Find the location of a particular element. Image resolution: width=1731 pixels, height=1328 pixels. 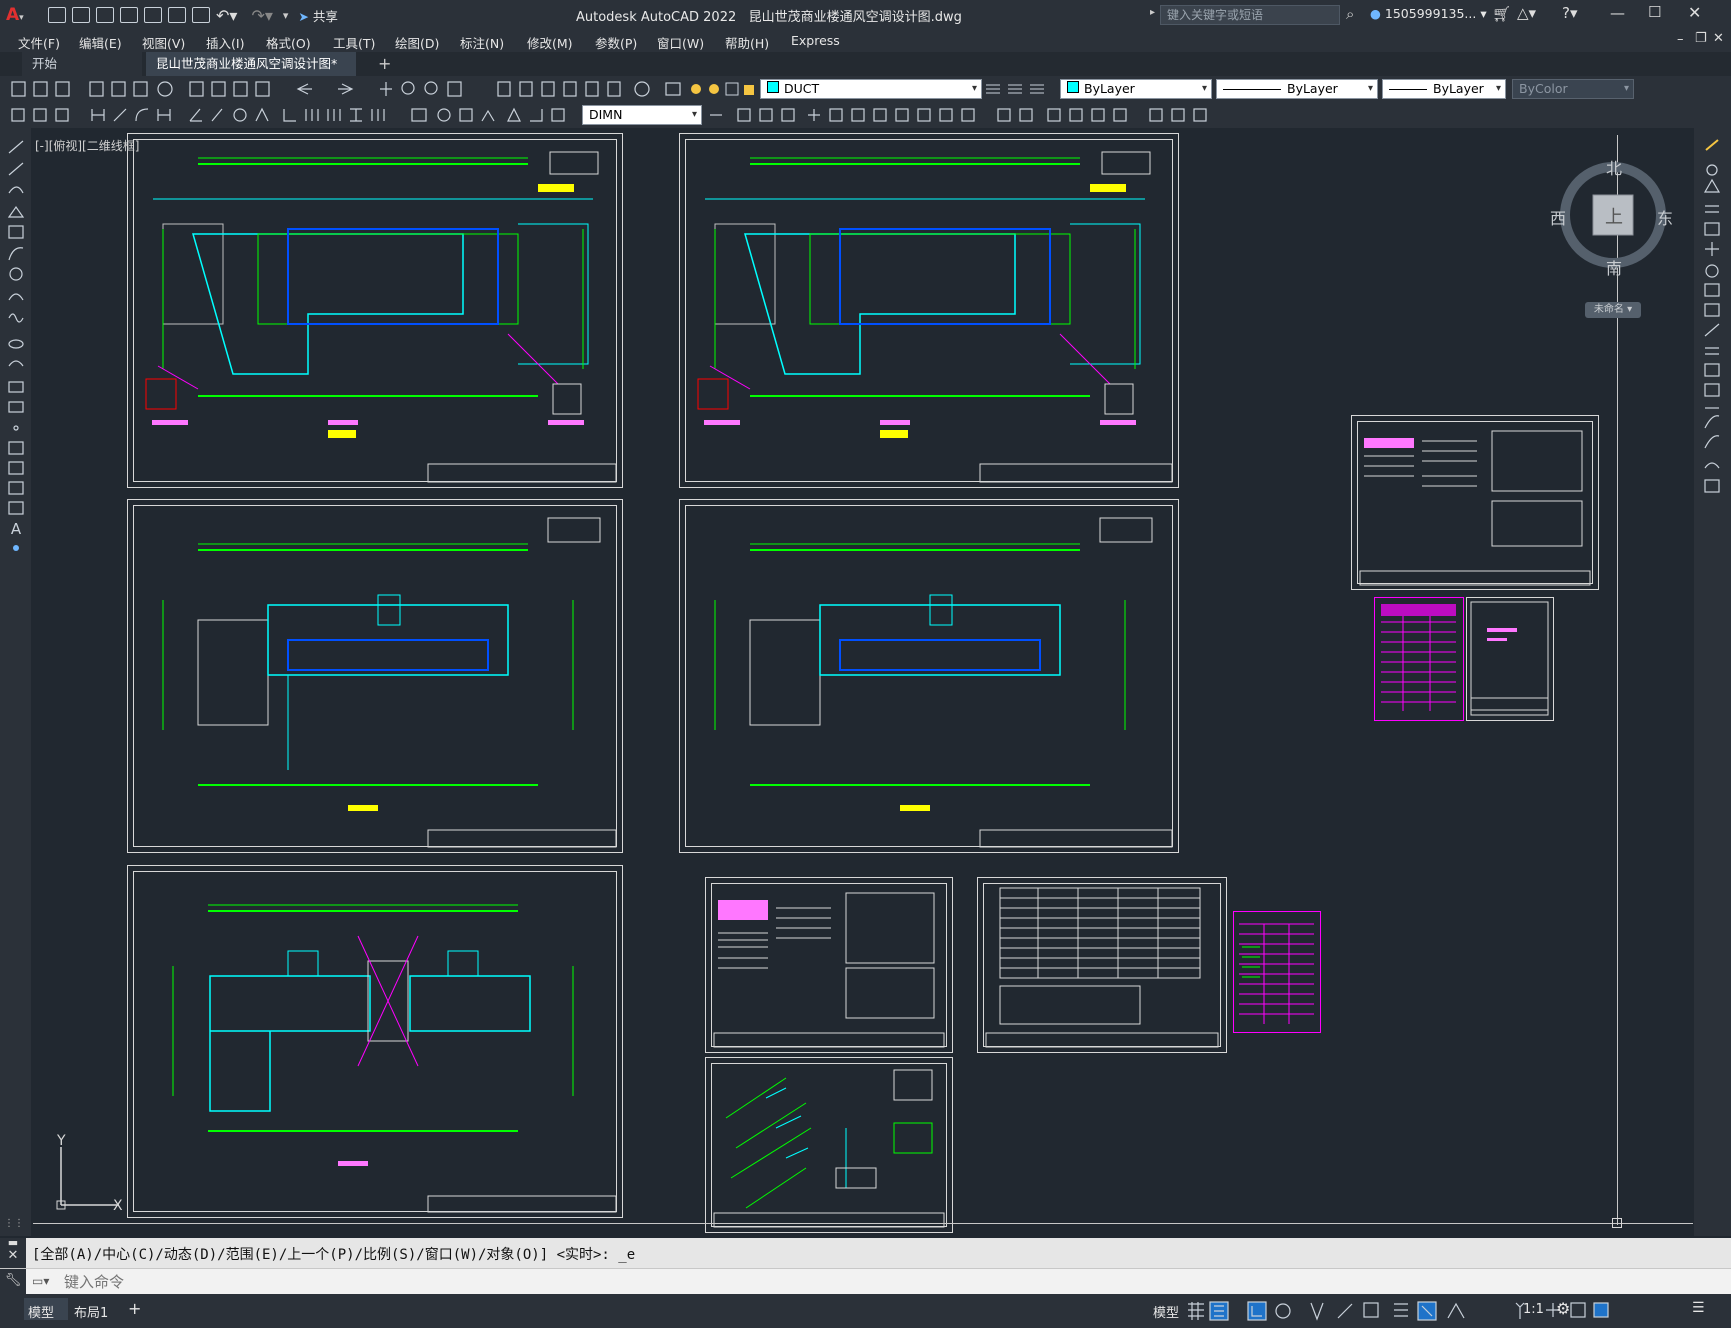

search-expand-icon: ▸ is located at coordinates (1152, 12).